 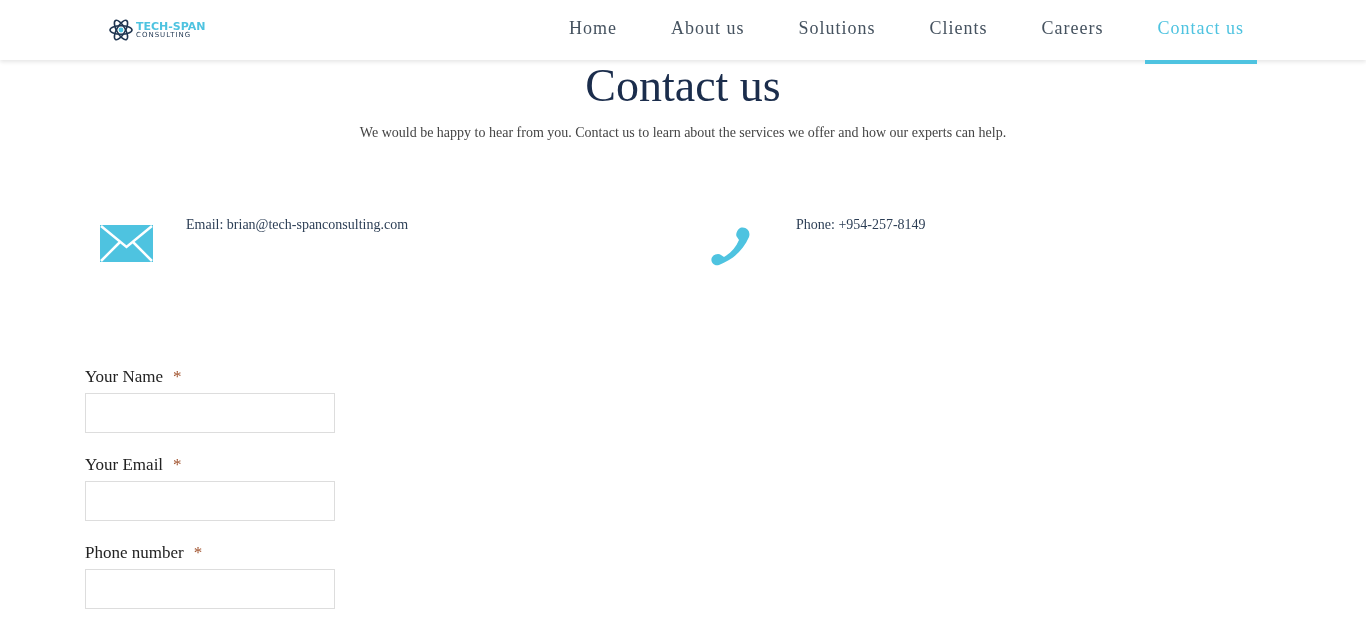 I want to click on contact-text: Phone: +954-257-8149, so click(x=861, y=225).